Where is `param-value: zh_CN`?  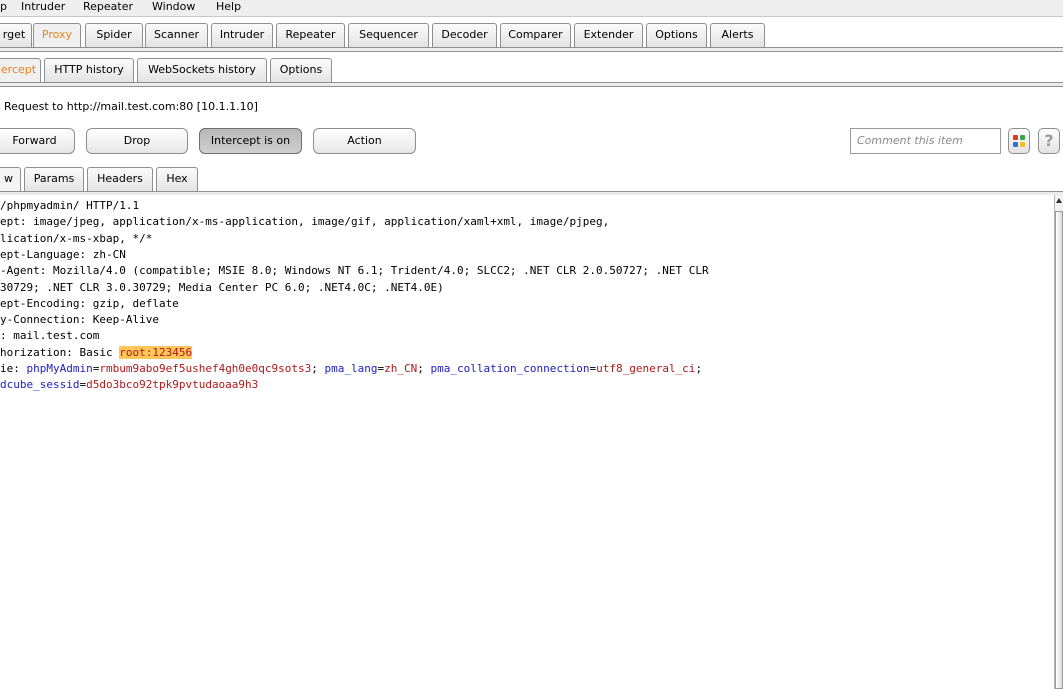
param-value: zh_CN is located at coordinates (401, 368).